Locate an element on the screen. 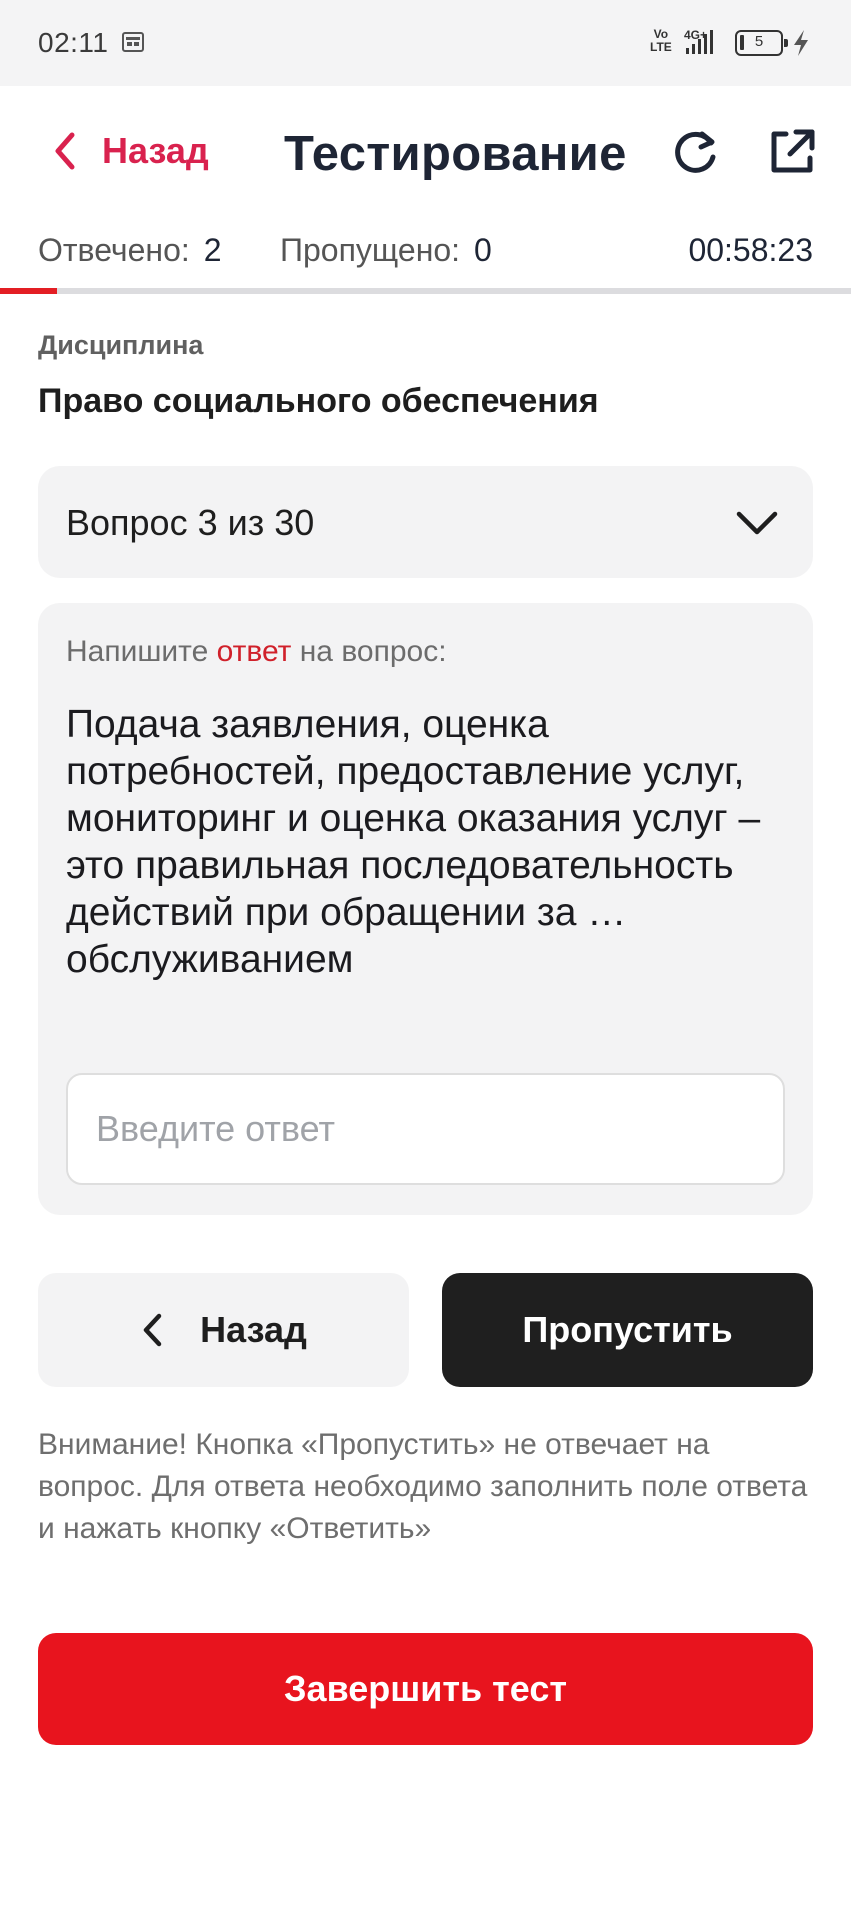 Image resolution: width=851 pixels, height=1920 pixels. battery-level: 5 is located at coordinates (759, 41).